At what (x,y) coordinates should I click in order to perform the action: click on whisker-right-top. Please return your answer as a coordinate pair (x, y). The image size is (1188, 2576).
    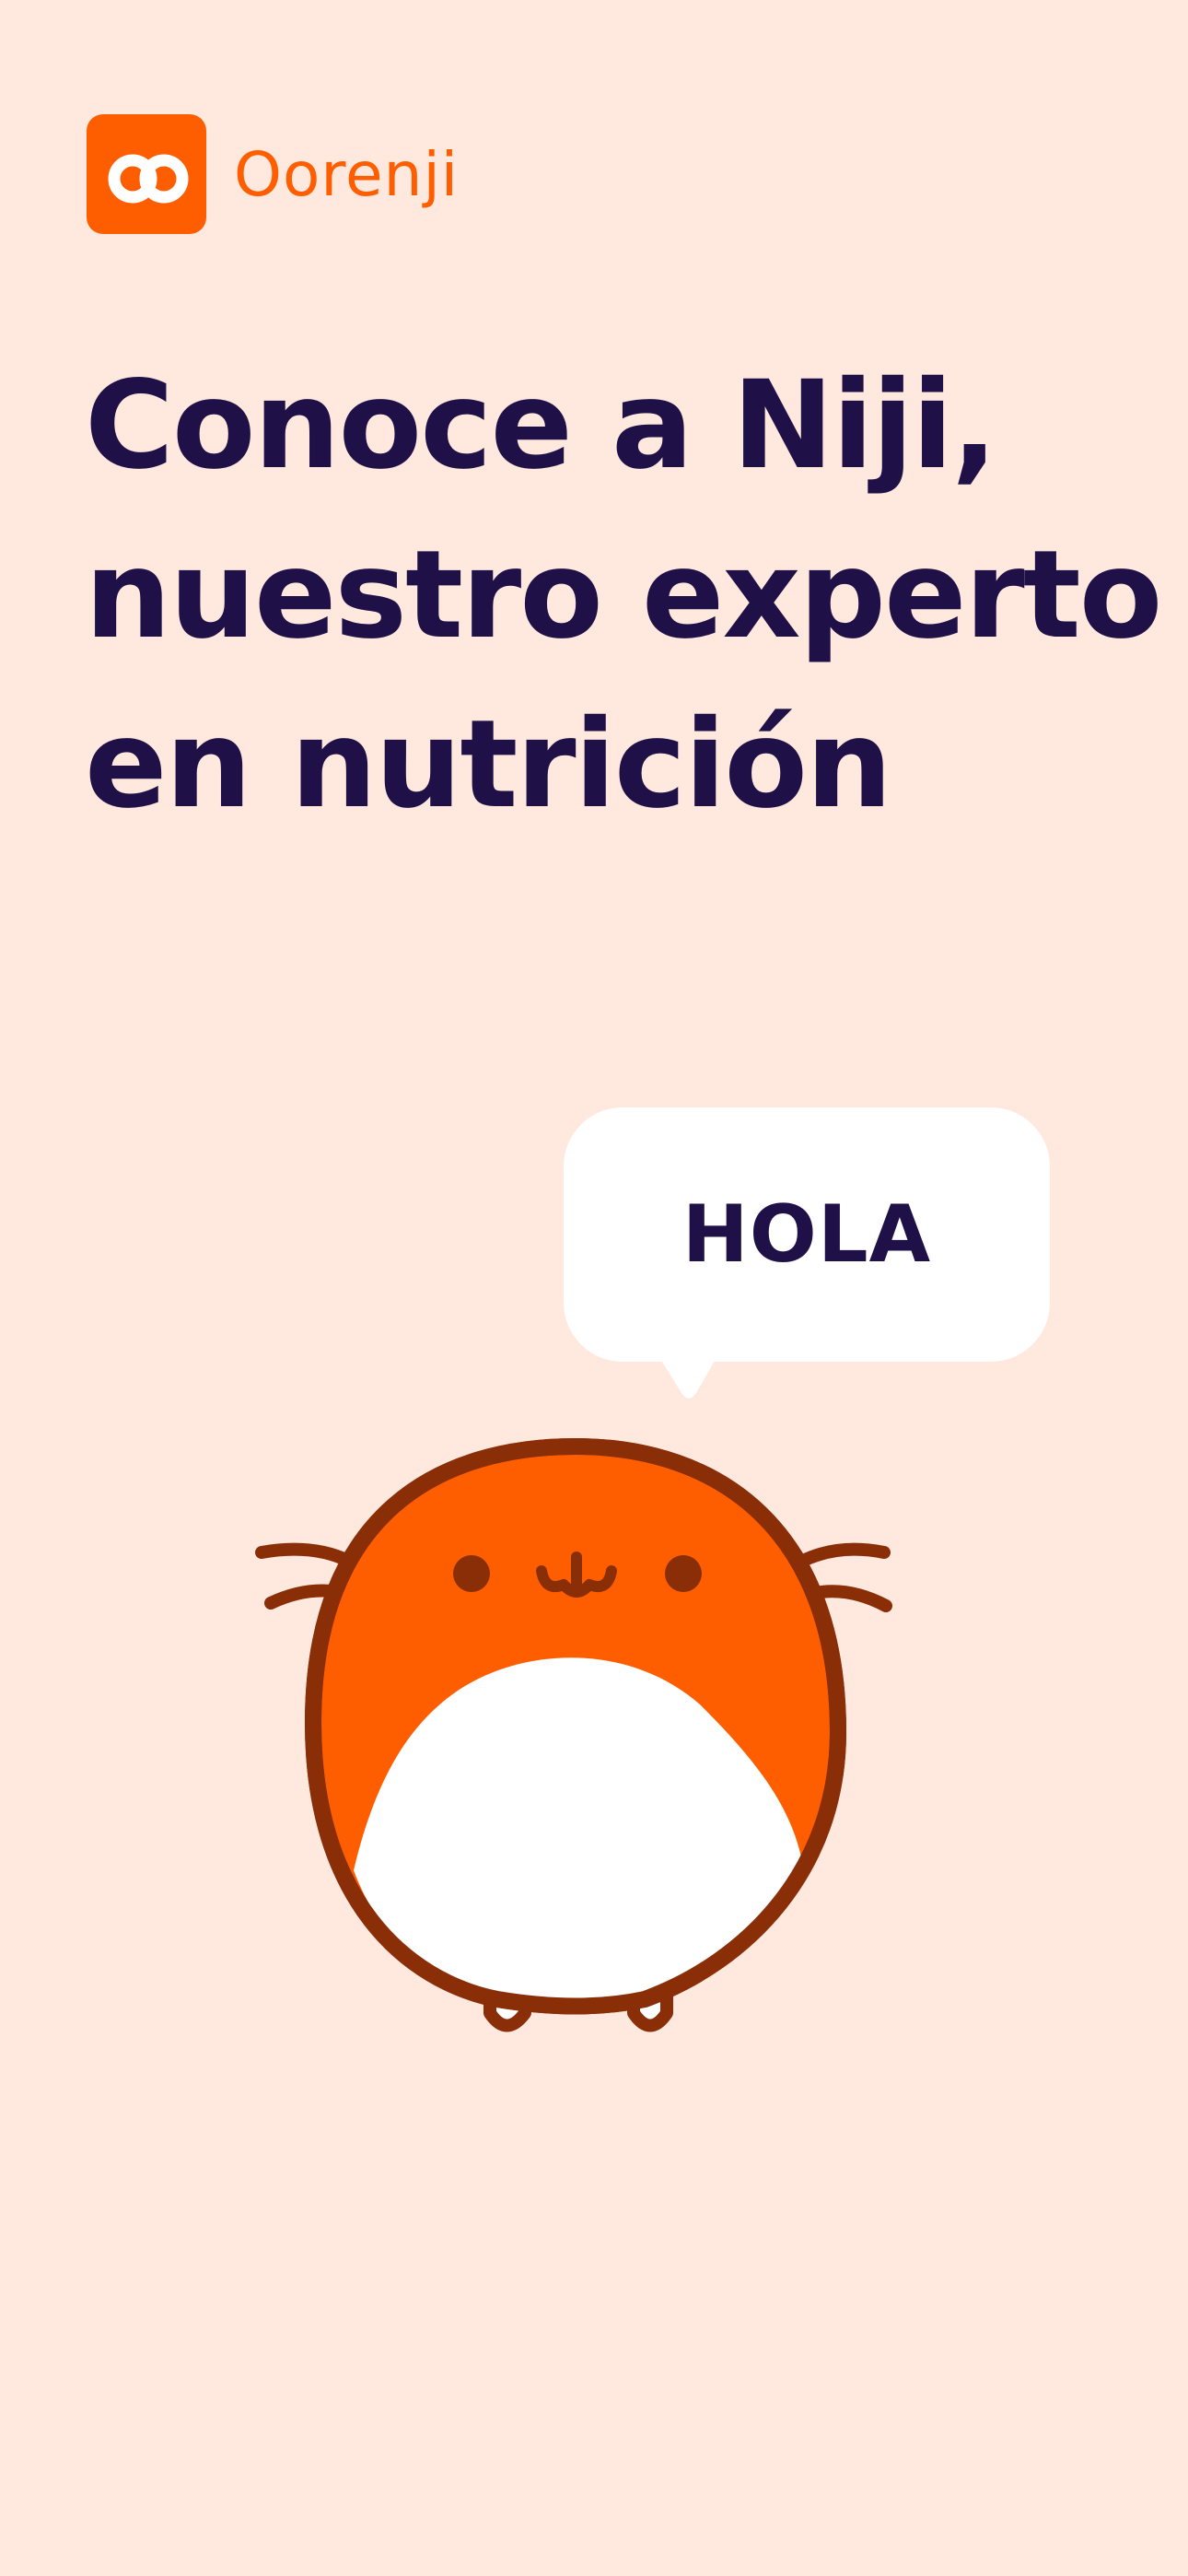
    Looking at the image, I should click on (843, 1555).